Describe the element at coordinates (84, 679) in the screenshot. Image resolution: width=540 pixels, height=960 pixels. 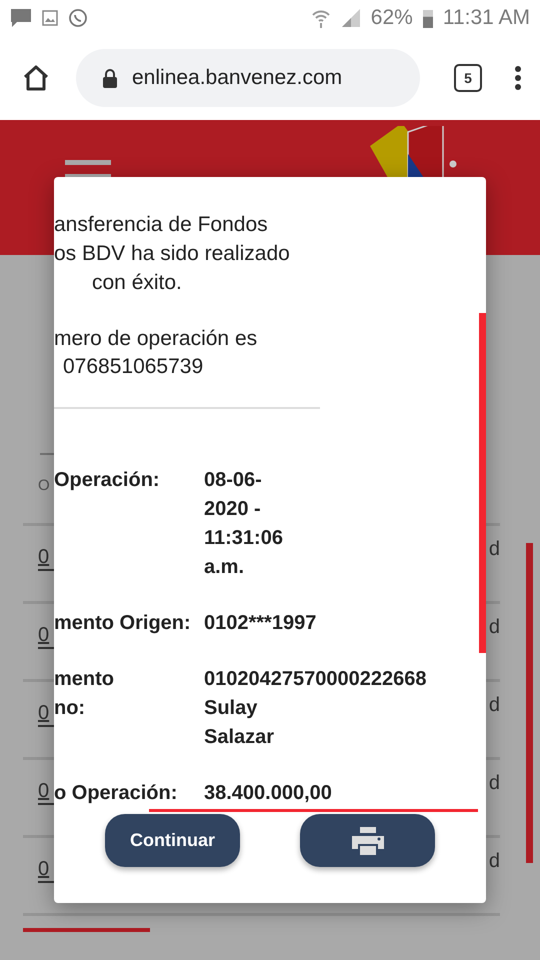
I see `detail-label: mento` at that location.